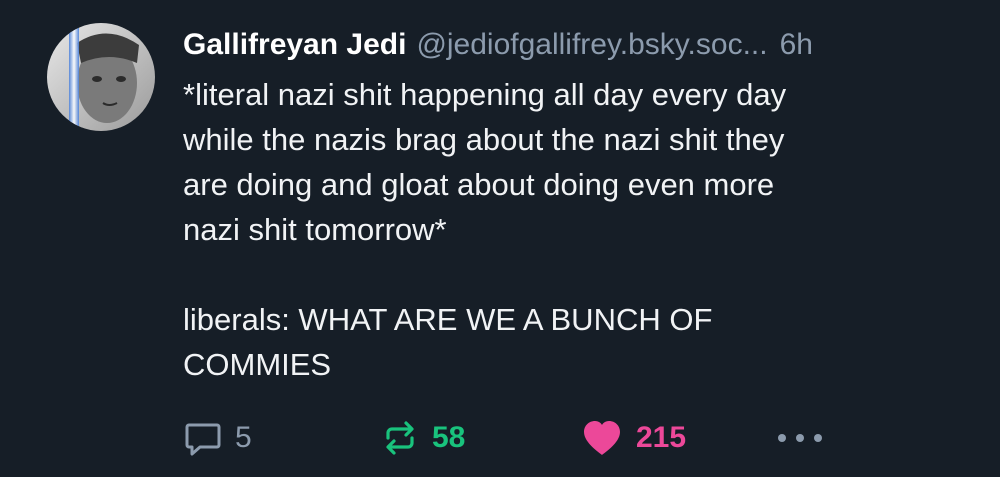 The height and width of the screenshot is (477, 1000). What do you see at coordinates (661, 437) in the screenshot?
I see `like-count: 215` at bounding box center [661, 437].